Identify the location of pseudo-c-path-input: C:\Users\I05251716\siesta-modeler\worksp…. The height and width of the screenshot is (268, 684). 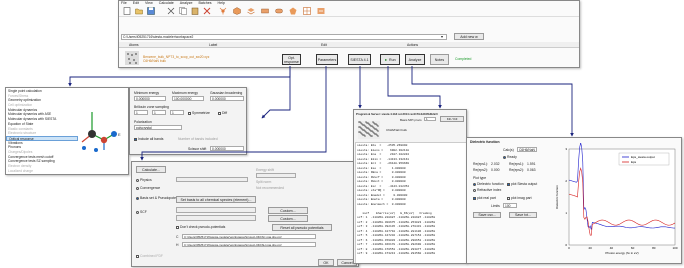
(249, 236).